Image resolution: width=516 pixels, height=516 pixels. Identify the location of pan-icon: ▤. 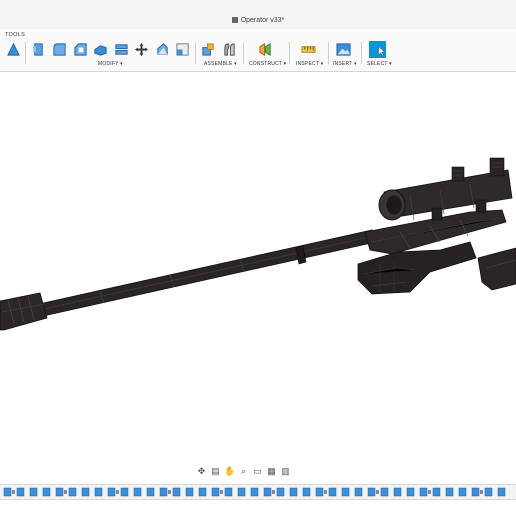
(215, 471).